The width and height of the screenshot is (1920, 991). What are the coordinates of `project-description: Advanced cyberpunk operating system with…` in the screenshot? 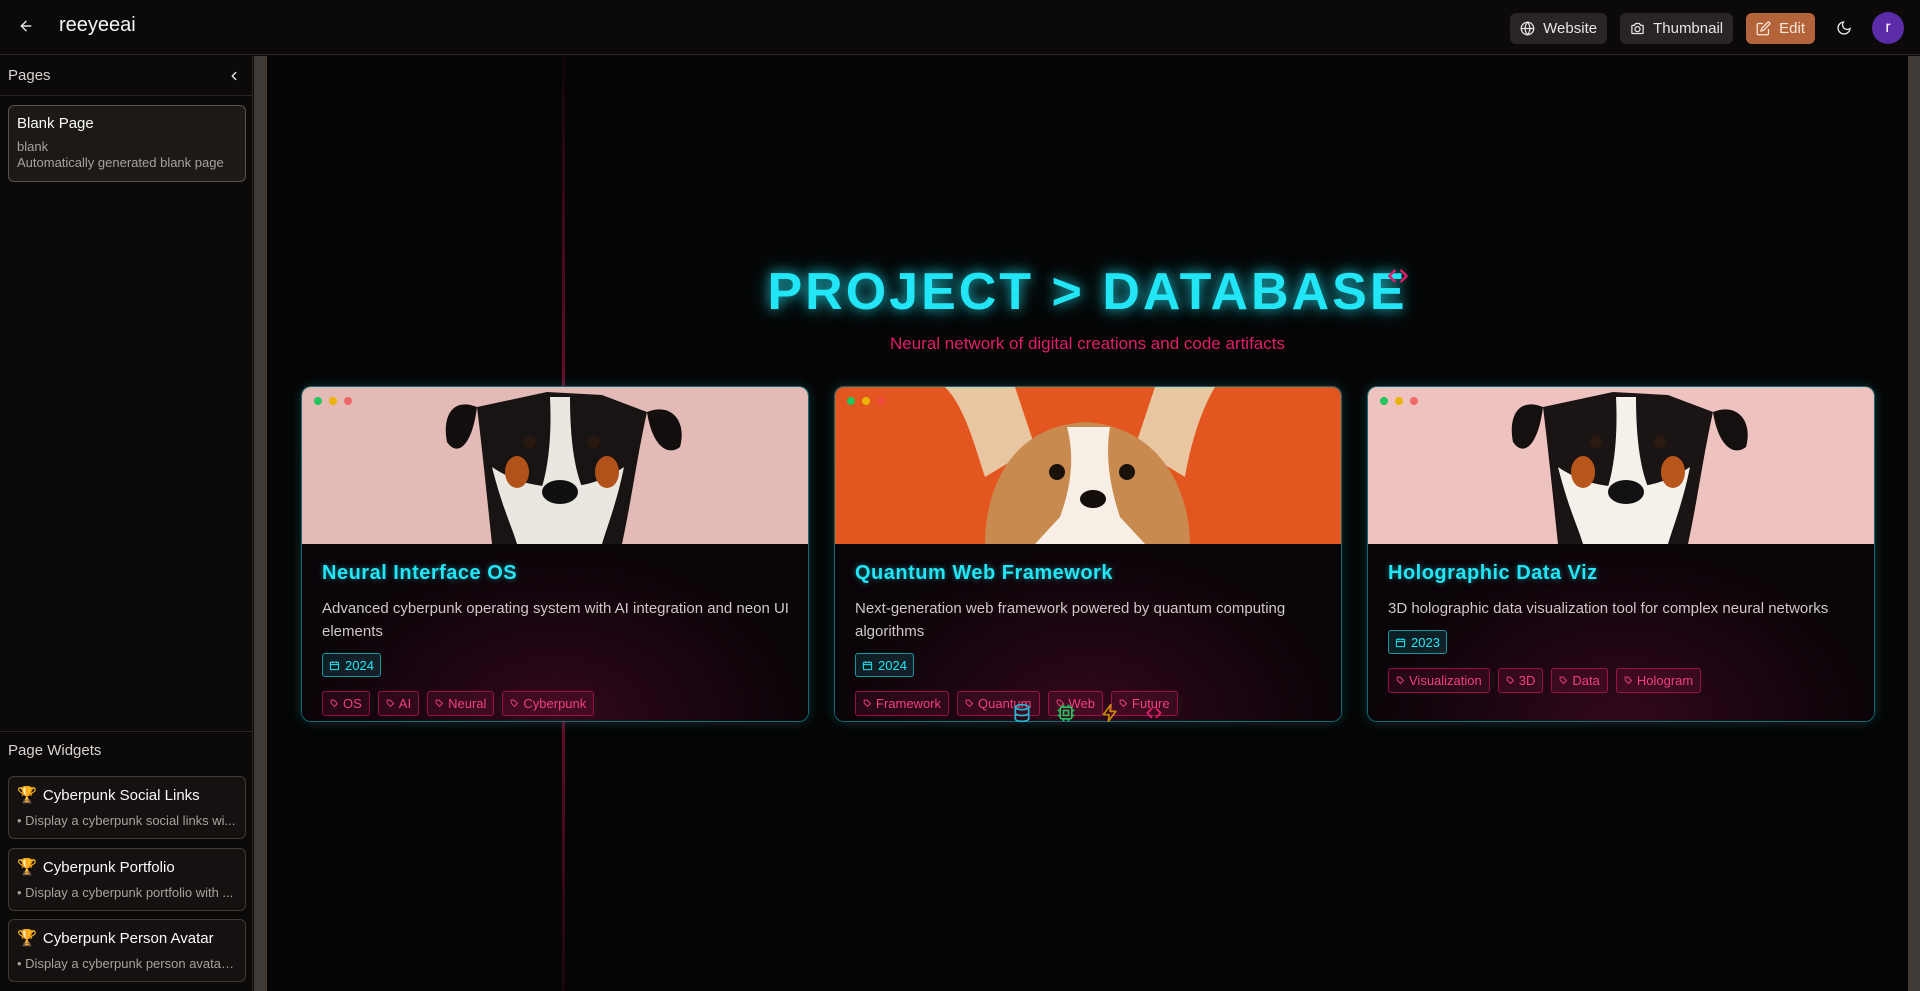 It's located at (555, 620).